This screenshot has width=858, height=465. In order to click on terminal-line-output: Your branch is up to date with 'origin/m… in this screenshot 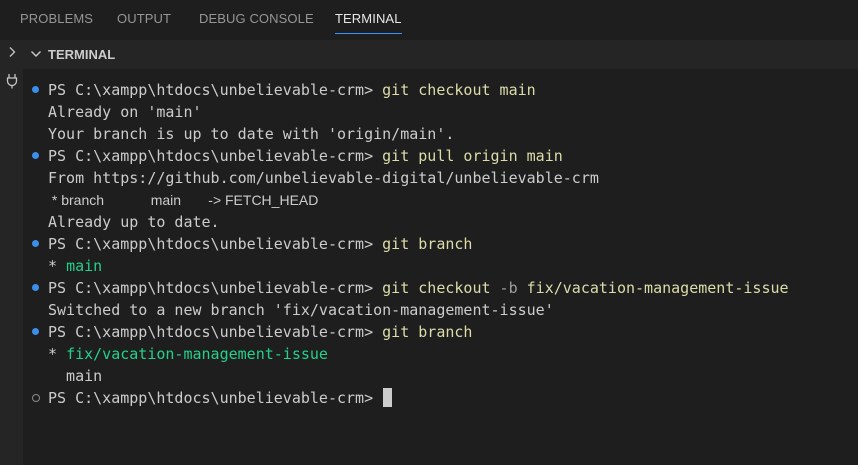, I will do `click(251, 134)`.